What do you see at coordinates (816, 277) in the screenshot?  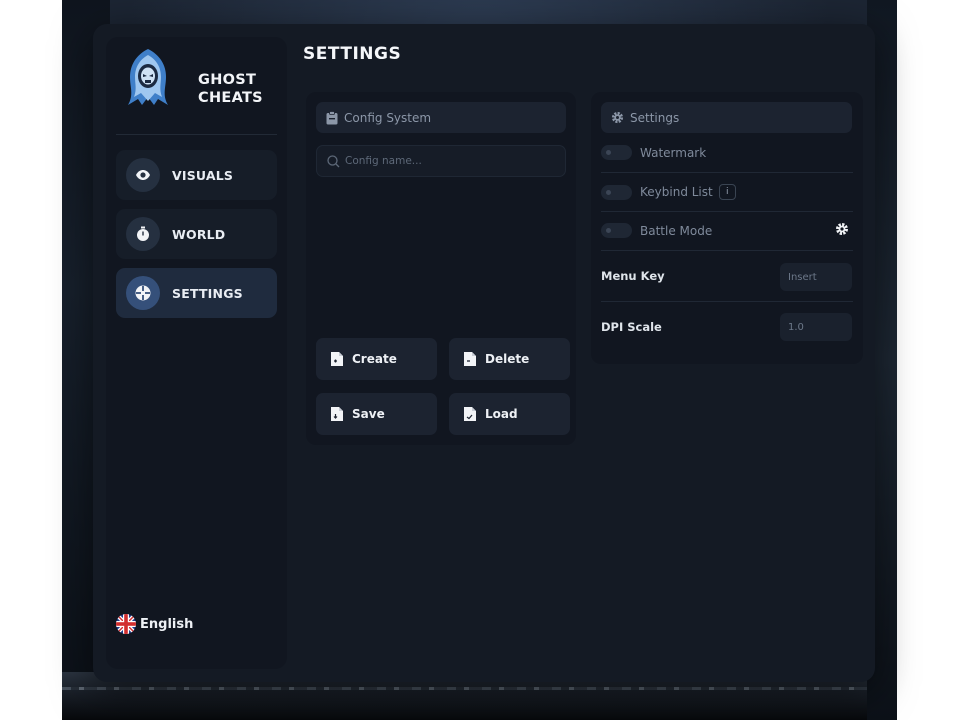 I see `menu-key-input` at bounding box center [816, 277].